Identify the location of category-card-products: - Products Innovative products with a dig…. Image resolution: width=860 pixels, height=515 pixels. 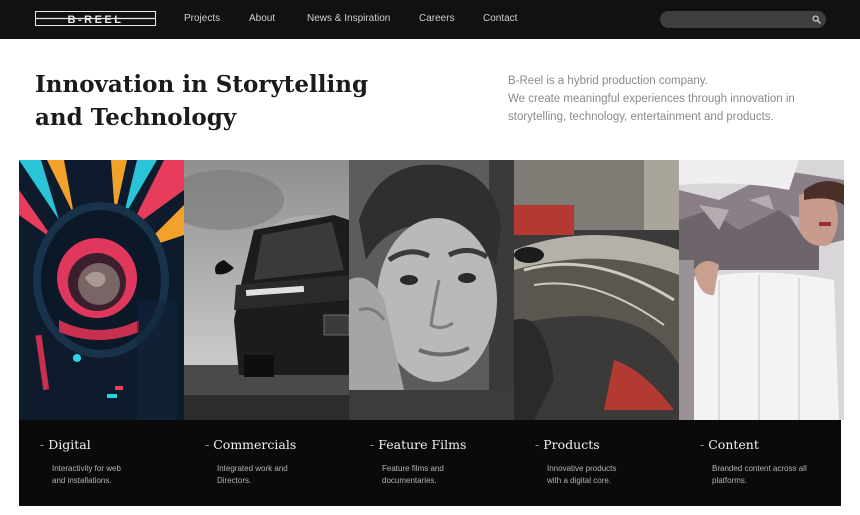
(596, 333).